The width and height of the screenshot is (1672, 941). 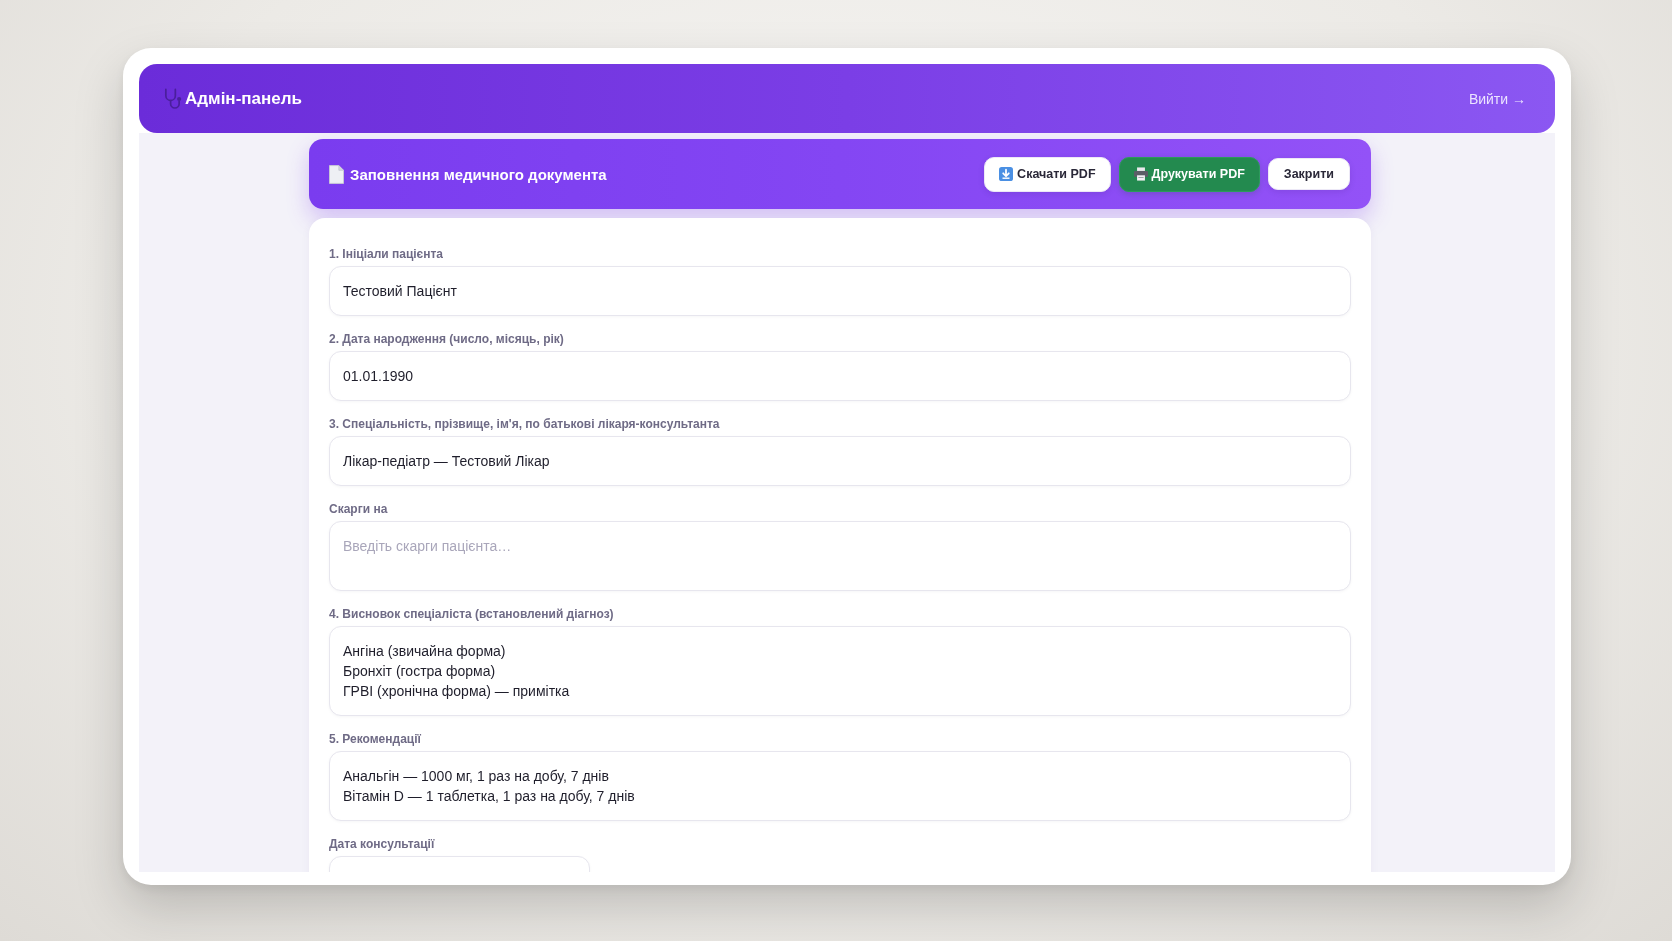 What do you see at coordinates (446, 339) in the screenshot?
I see `field-label: 2. Дата народження (число, місяць, рік)` at bounding box center [446, 339].